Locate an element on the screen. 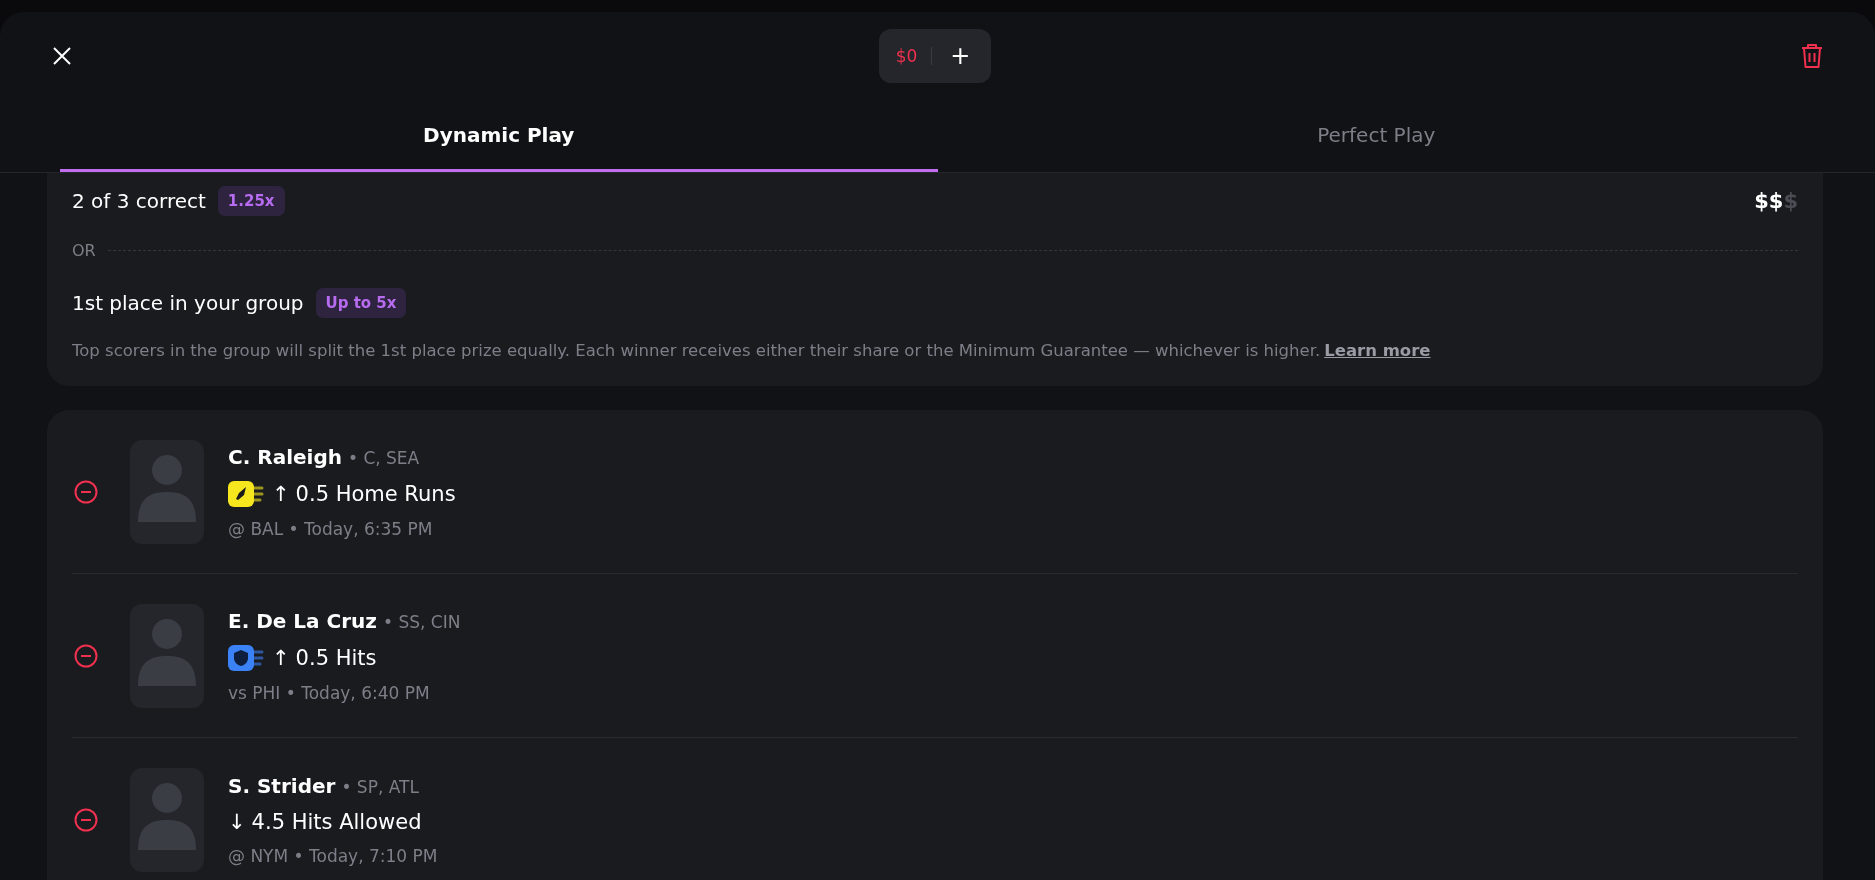 The height and width of the screenshot is (880, 1875). close-icon is located at coordinates (62, 56).